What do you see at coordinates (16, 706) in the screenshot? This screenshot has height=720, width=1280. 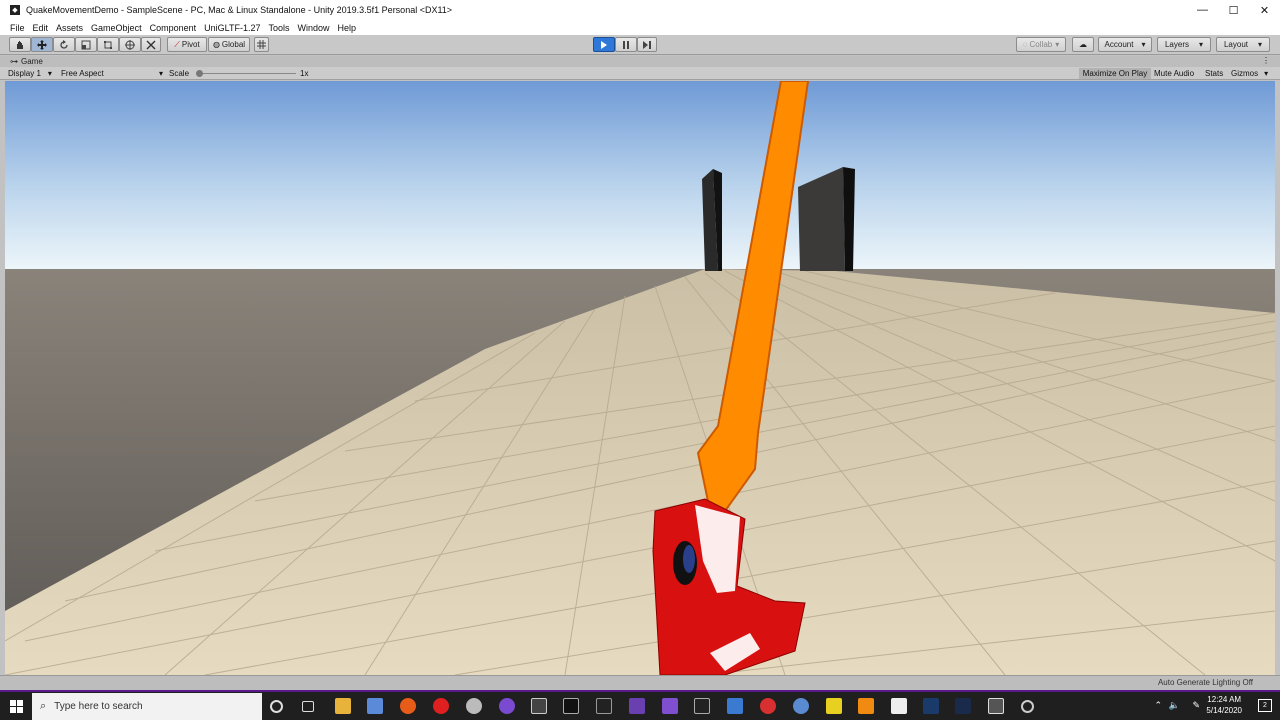 I see `start-button` at bounding box center [16, 706].